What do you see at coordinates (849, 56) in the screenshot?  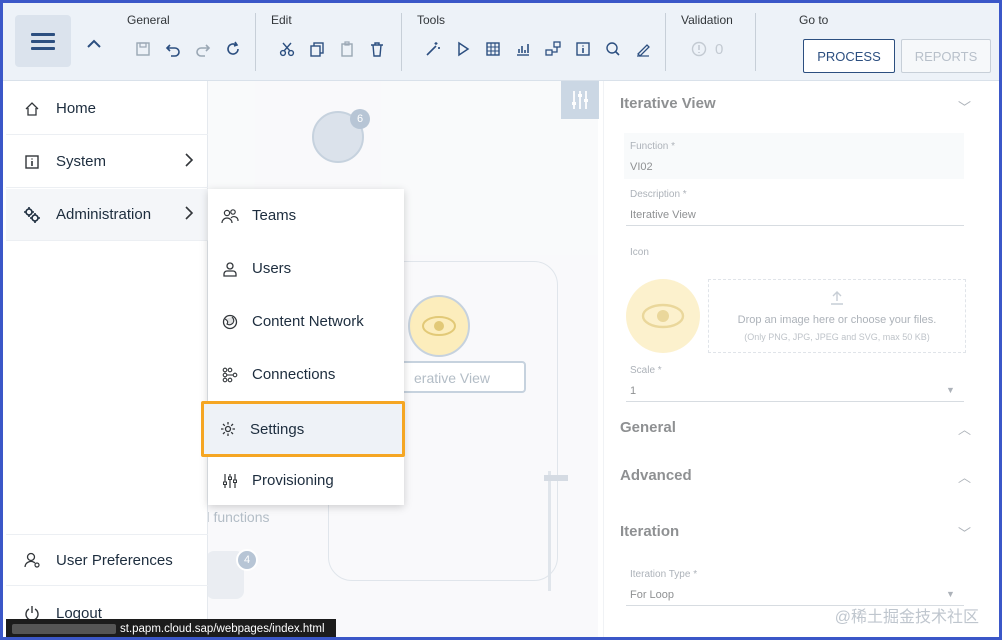 I see `process-button: PROCESS` at bounding box center [849, 56].